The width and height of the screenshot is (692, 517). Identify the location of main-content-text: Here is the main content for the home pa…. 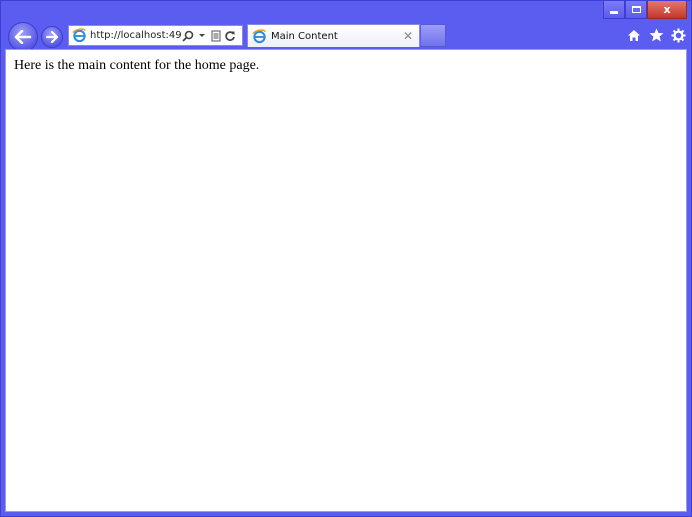
(137, 65).